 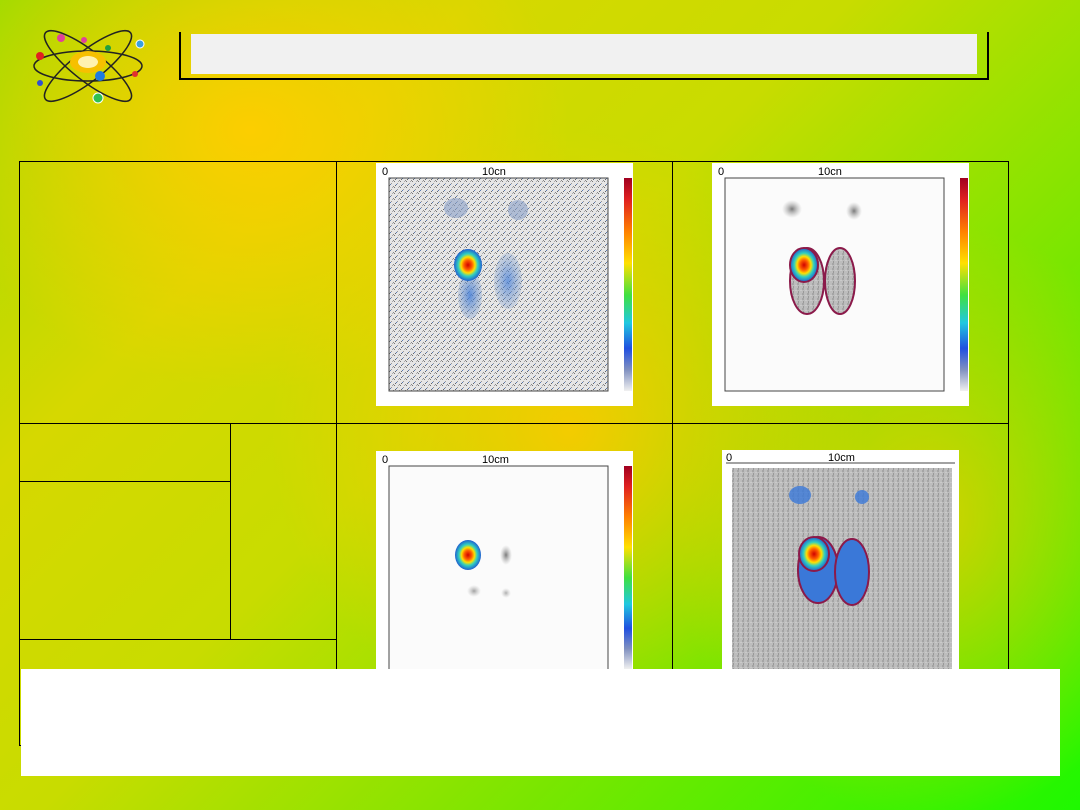 I want to click on thyroid-scan-3: 0 10cm, so click(x=504, y=564).